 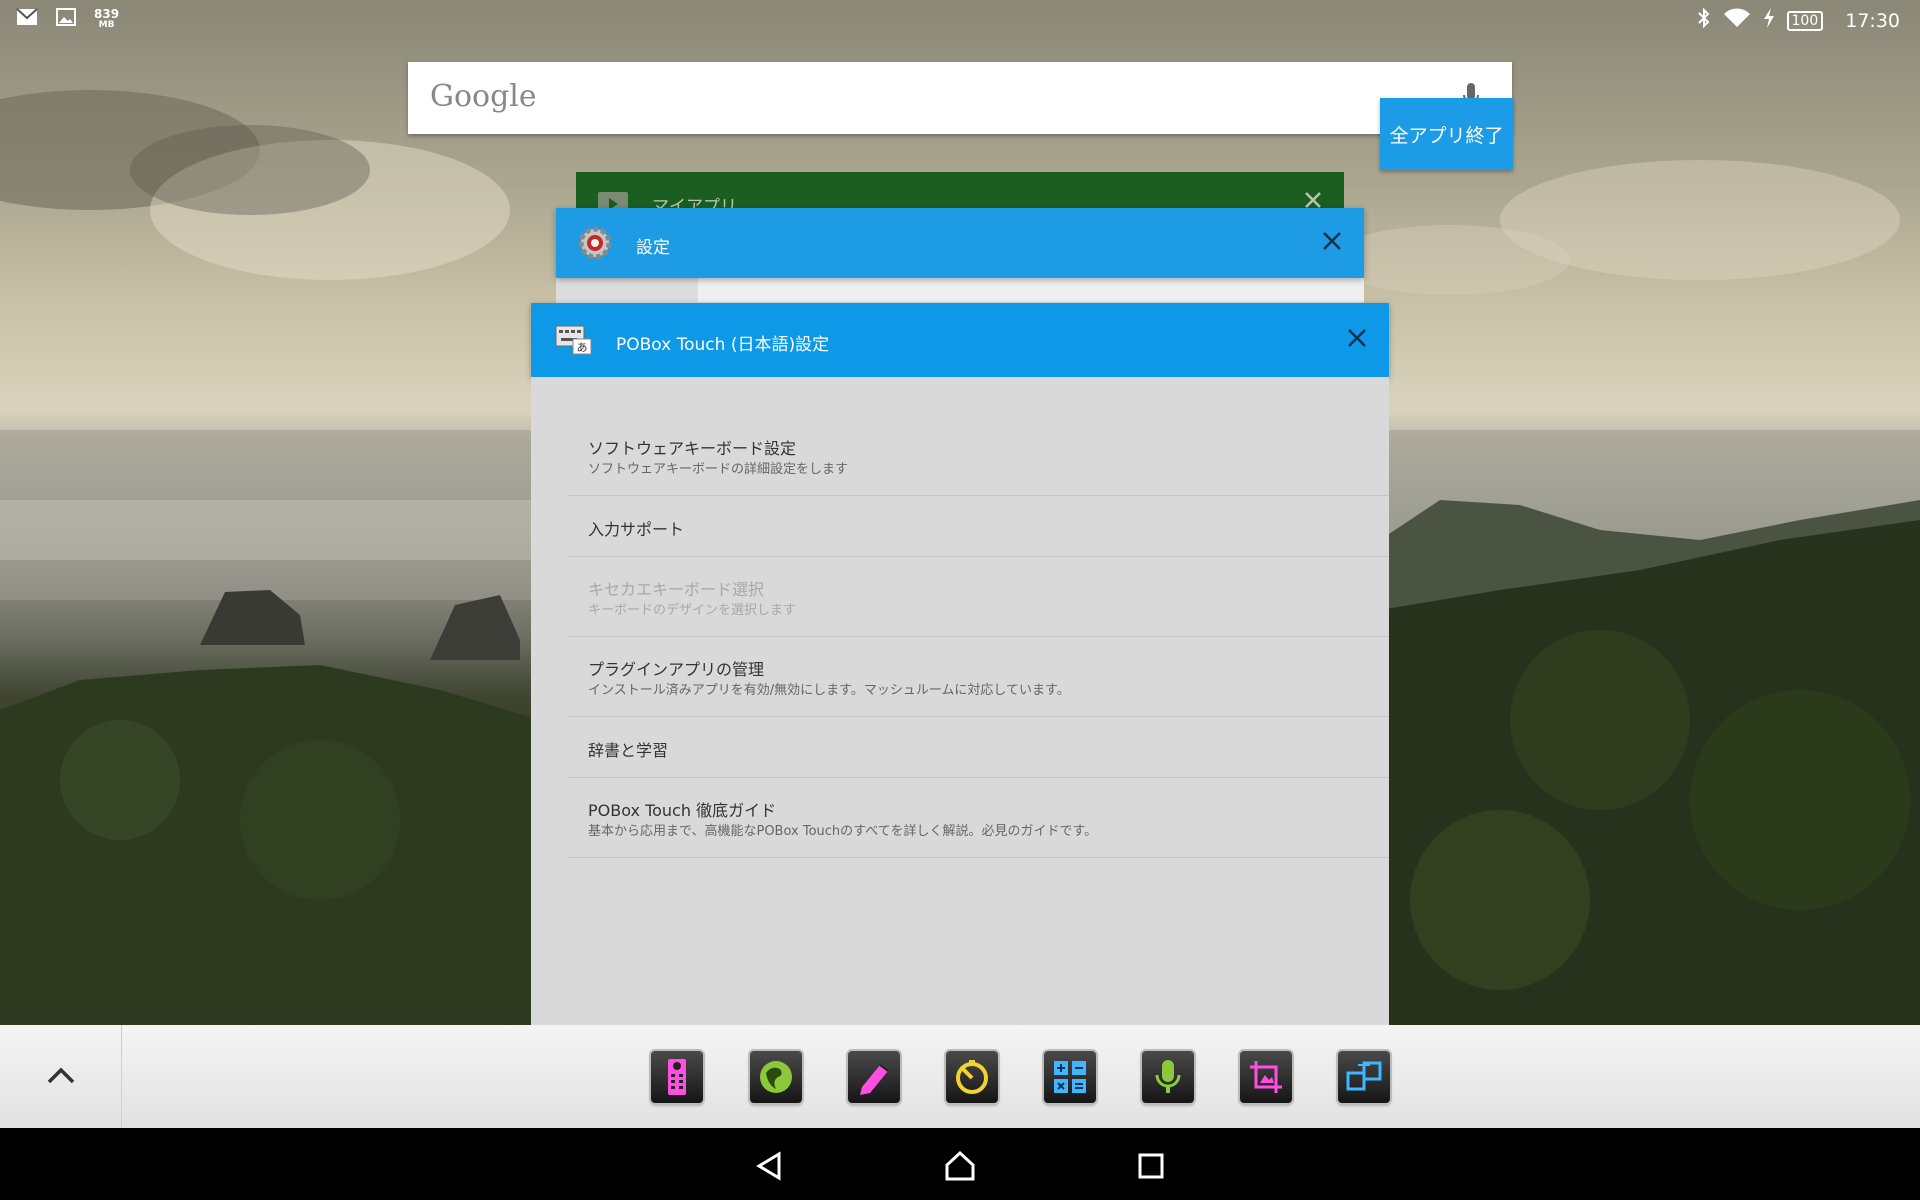 What do you see at coordinates (1805, 20) in the screenshot?
I see `battery-icon: 100` at bounding box center [1805, 20].